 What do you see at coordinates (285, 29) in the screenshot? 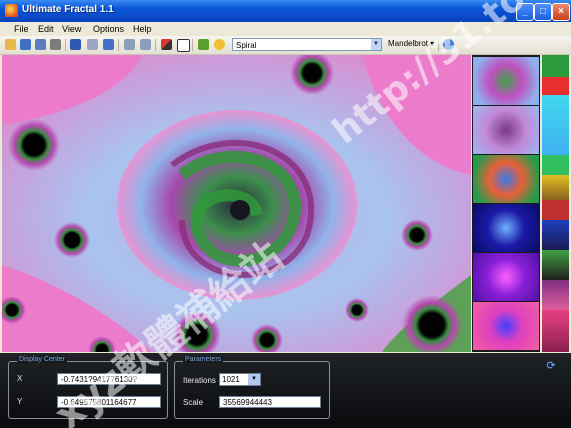
I see `menu-bar: File Edit View Options Help` at bounding box center [285, 29].